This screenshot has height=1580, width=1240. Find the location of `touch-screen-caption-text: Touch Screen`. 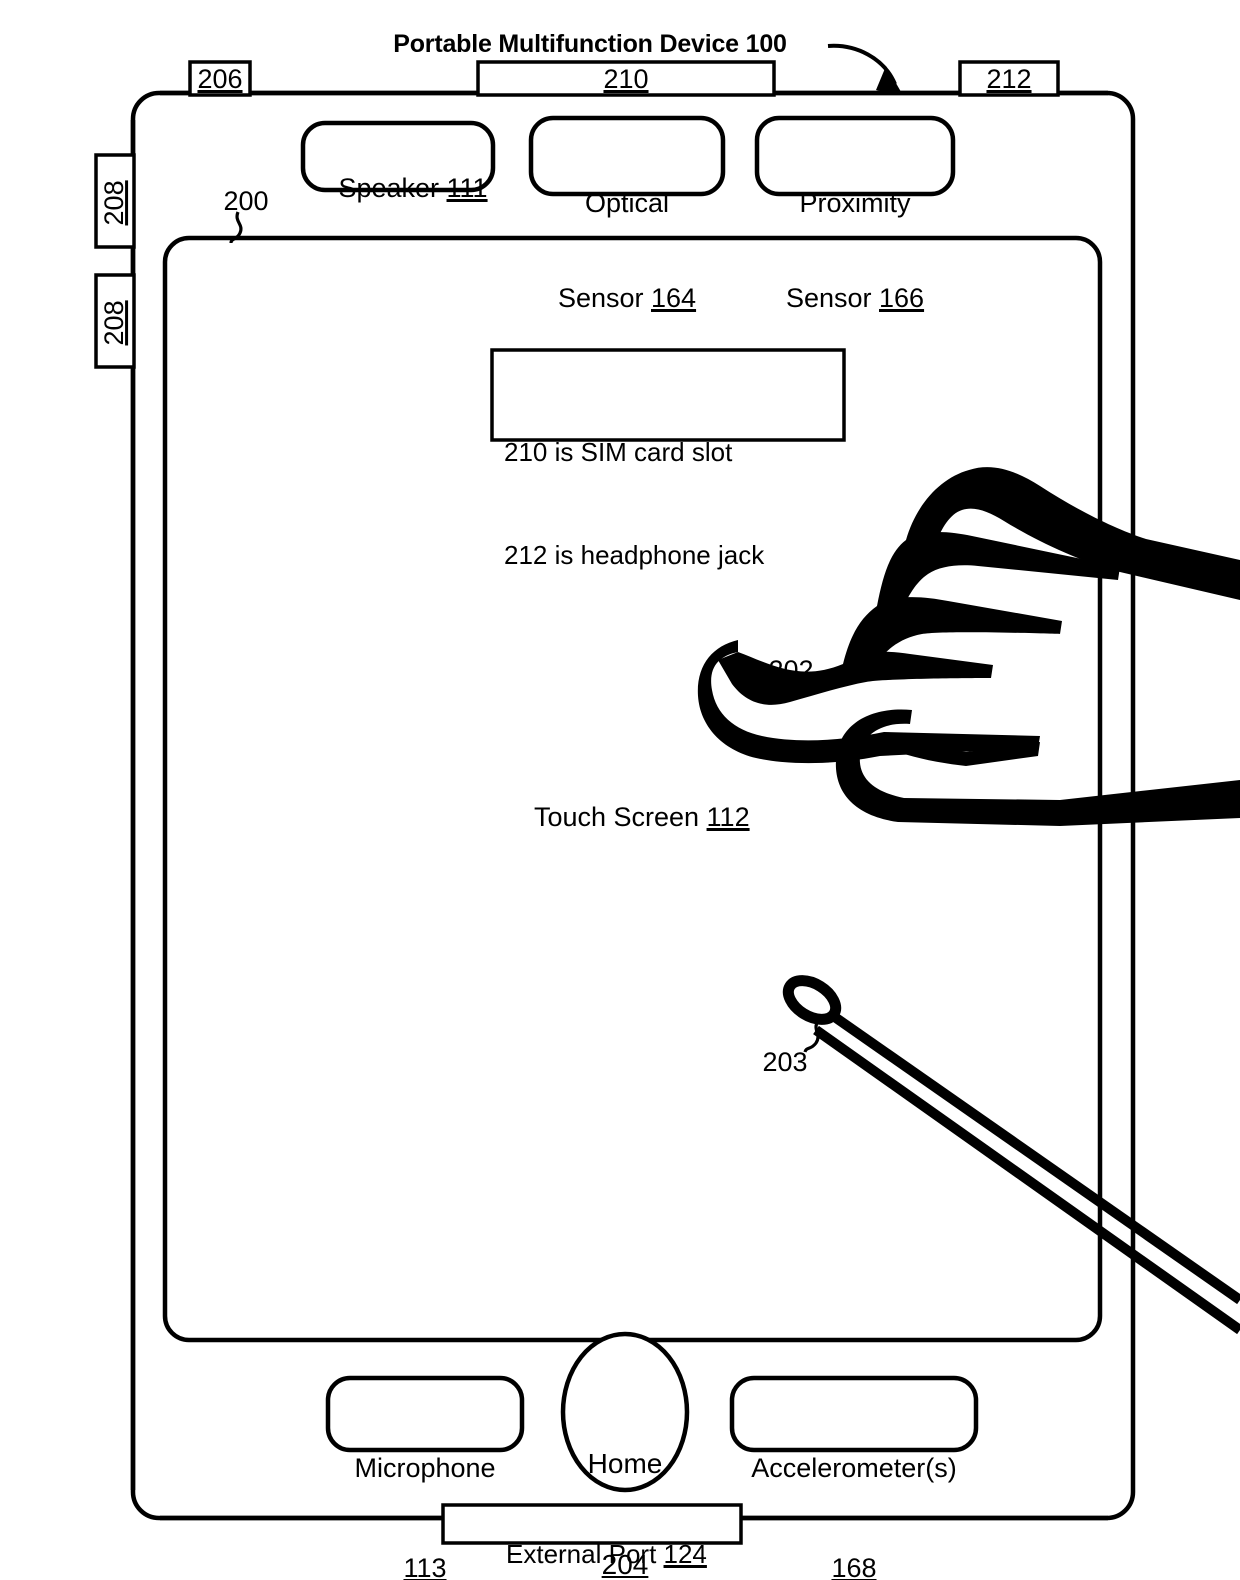

touch-screen-caption-text: Touch Screen is located at coordinates (620, 816).